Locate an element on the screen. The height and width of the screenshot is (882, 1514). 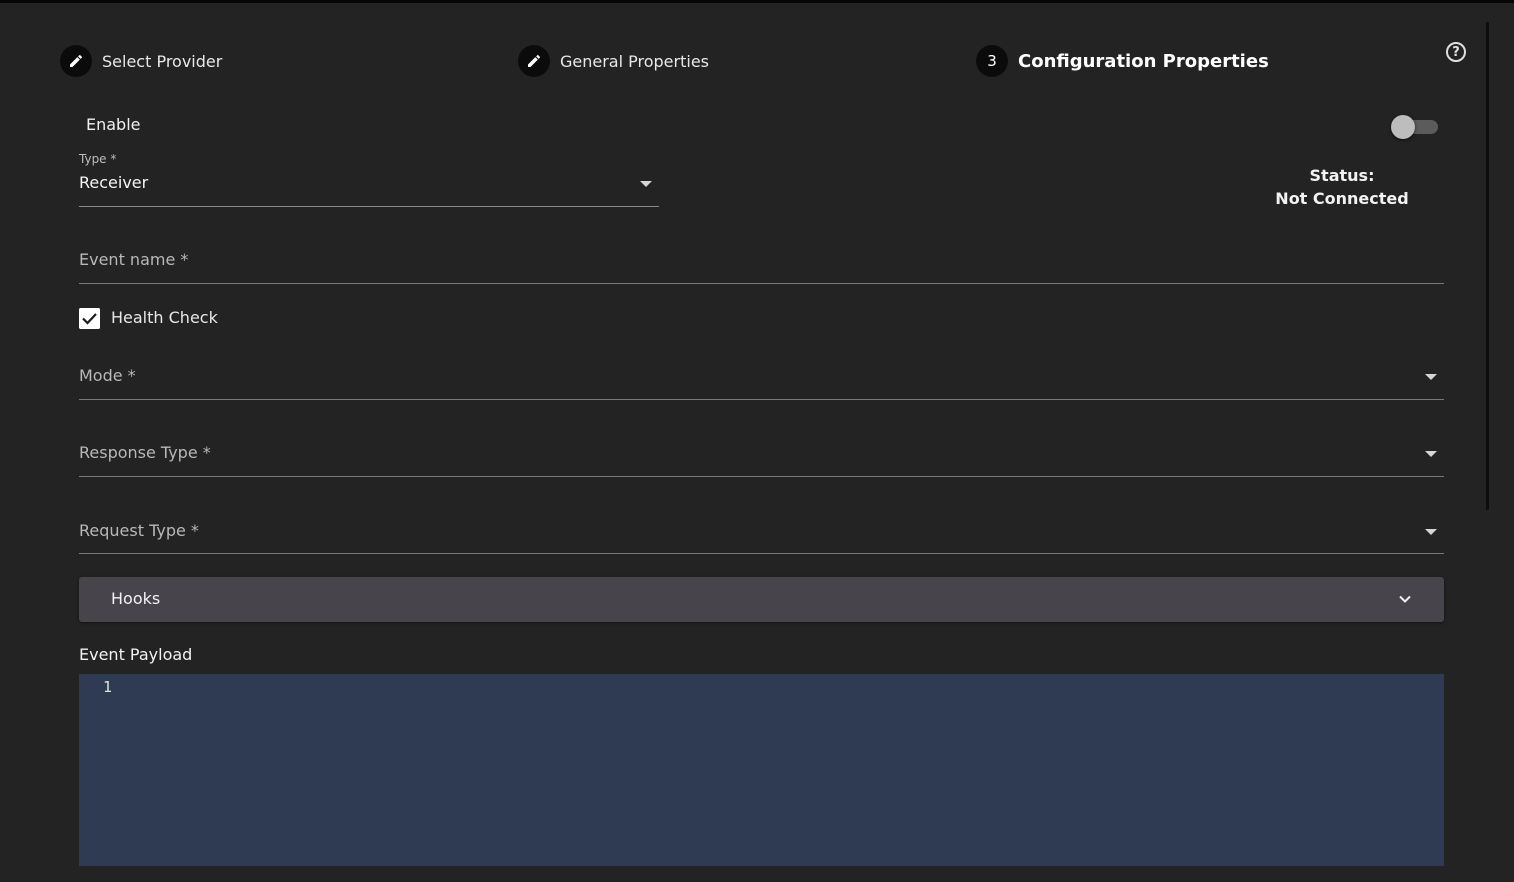
step-label: Configuration Properties is located at coordinates (1143, 61).